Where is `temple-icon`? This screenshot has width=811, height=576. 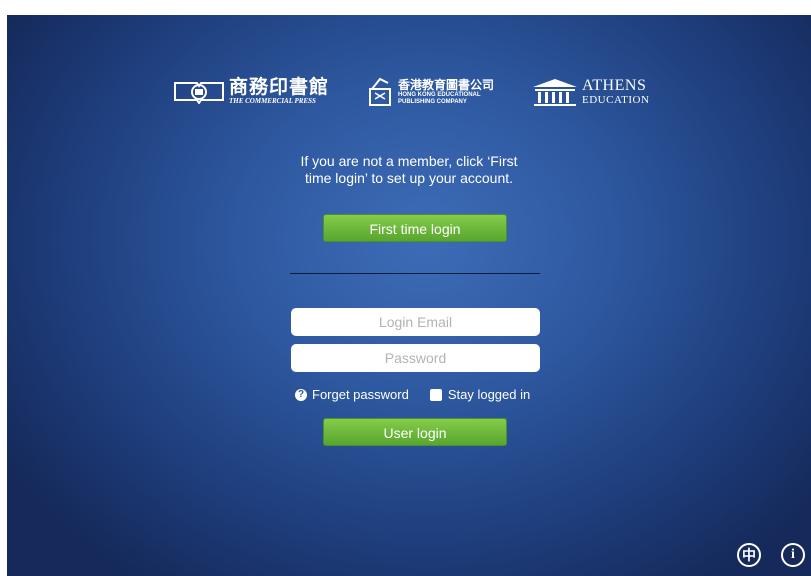
temple-icon is located at coordinates (555, 92).